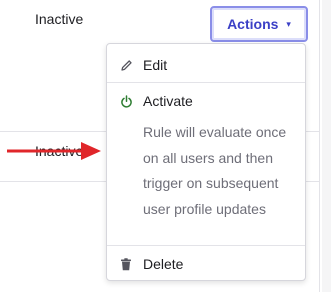 This screenshot has height=292, width=331. Describe the element at coordinates (126, 264) in the screenshot. I see `trash-icon` at that location.